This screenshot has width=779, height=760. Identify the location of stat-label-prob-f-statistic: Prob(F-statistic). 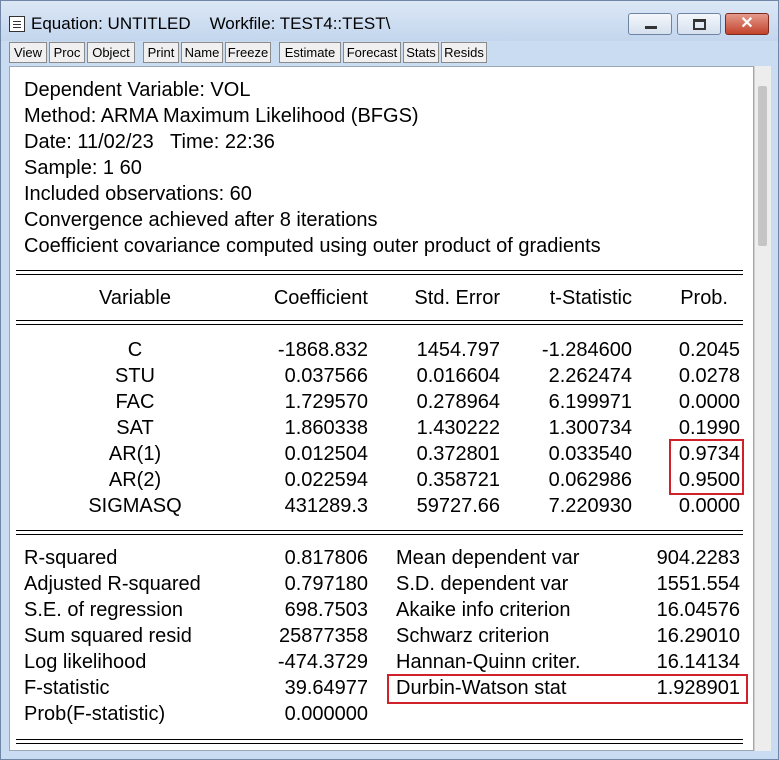
(95, 714).